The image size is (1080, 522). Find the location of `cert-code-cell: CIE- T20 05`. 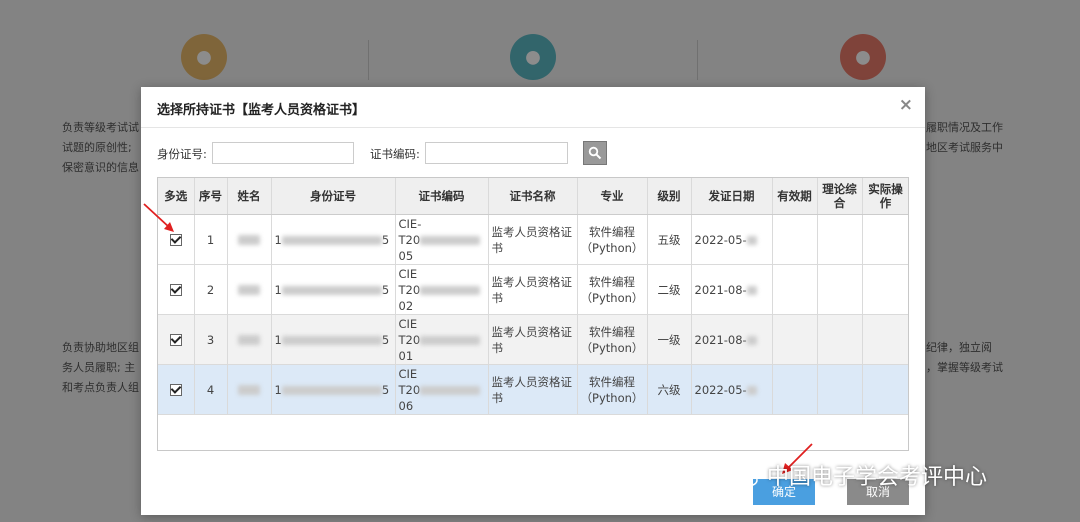

cert-code-cell: CIE- T20 05 is located at coordinates (442, 239).